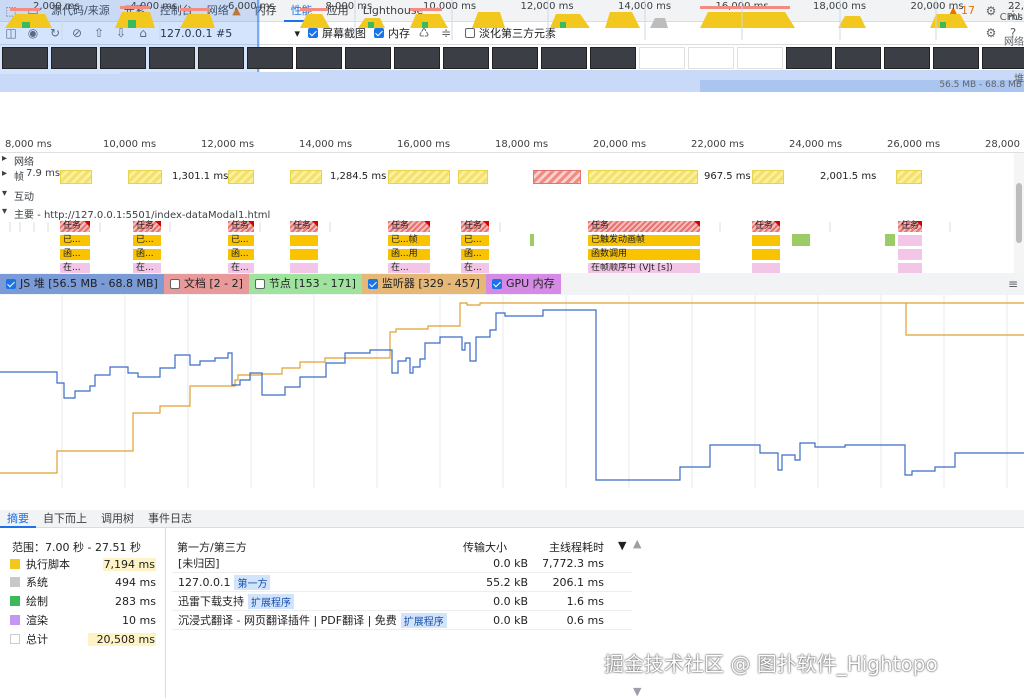  What do you see at coordinates (496, 284) in the screenshot?
I see `gpu-memory-checkbox` at bounding box center [496, 284].